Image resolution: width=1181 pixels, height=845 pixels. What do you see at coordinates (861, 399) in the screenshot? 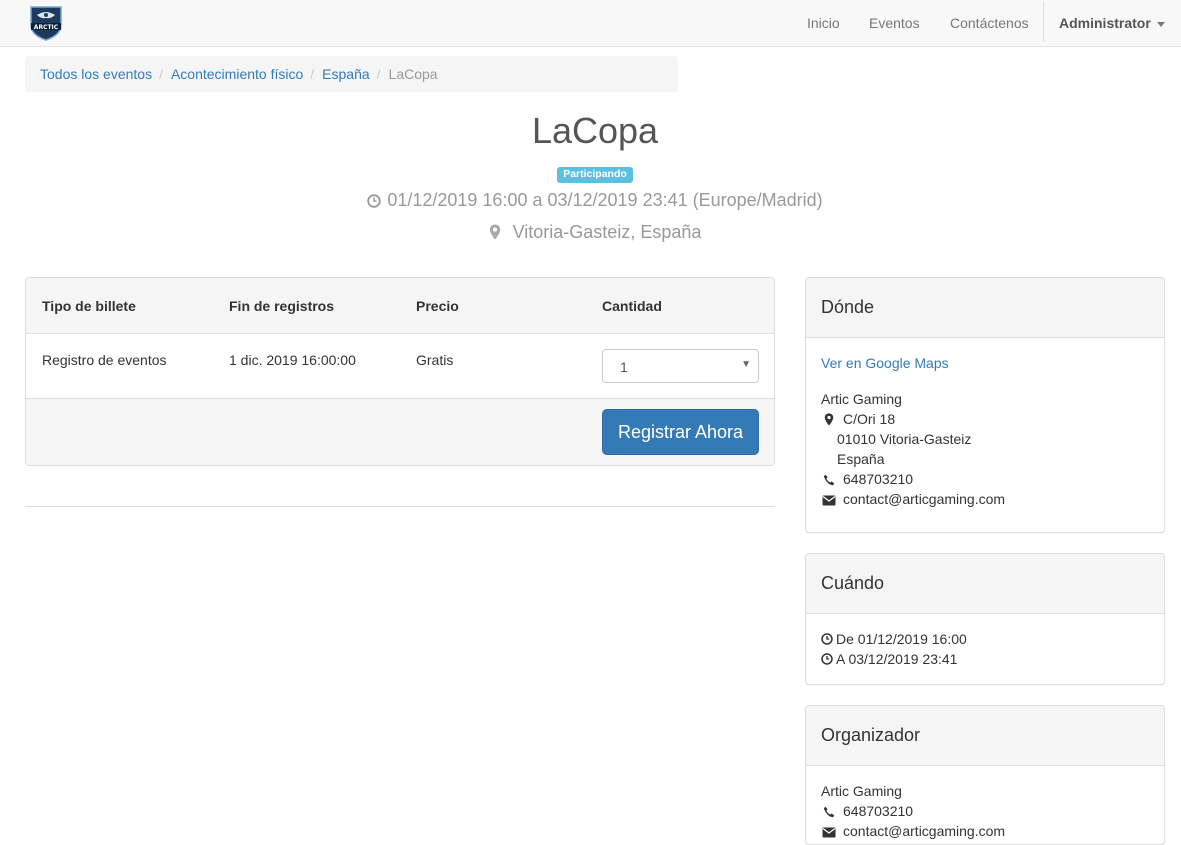
I see `venue-name: Artic Gaming` at bounding box center [861, 399].